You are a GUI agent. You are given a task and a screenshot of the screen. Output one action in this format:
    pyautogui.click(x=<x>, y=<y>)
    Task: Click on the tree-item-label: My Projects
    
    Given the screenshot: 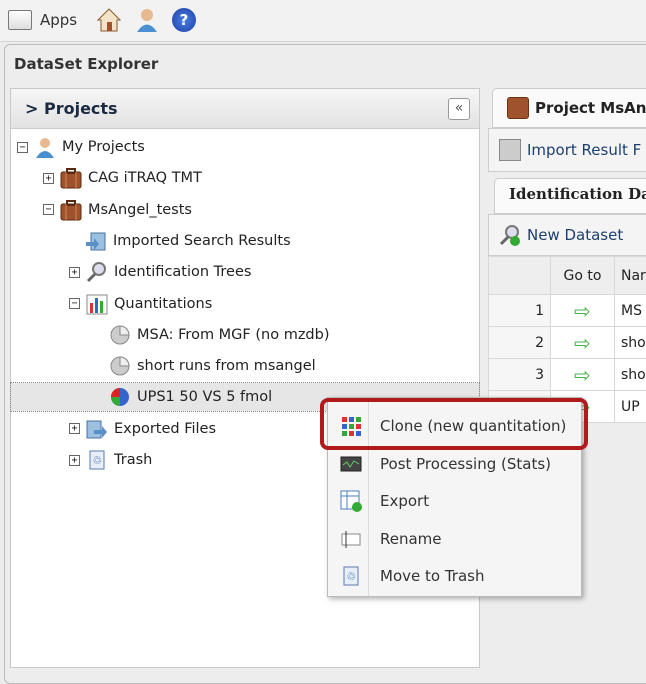 What is the action you would take?
    pyautogui.click(x=103, y=147)
    